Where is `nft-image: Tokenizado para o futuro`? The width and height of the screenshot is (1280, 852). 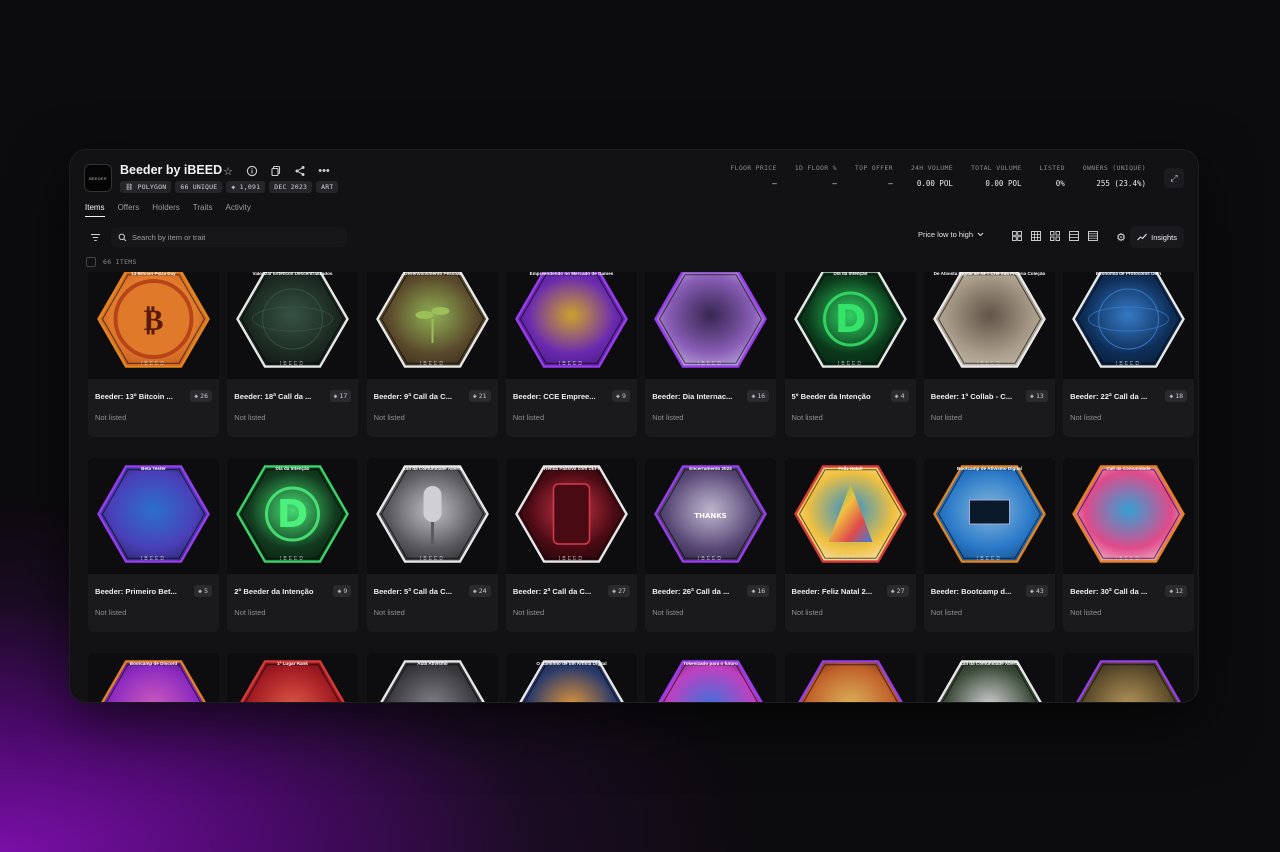
nft-image: Tokenizado para o futuro is located at coordinates (711, 677).